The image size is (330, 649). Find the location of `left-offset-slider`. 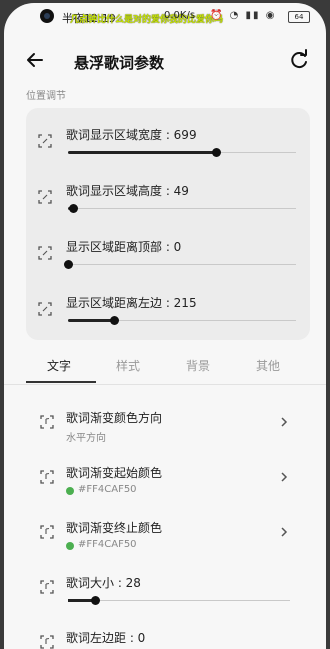

left-offset-slider is located at coordinates (182, 320).